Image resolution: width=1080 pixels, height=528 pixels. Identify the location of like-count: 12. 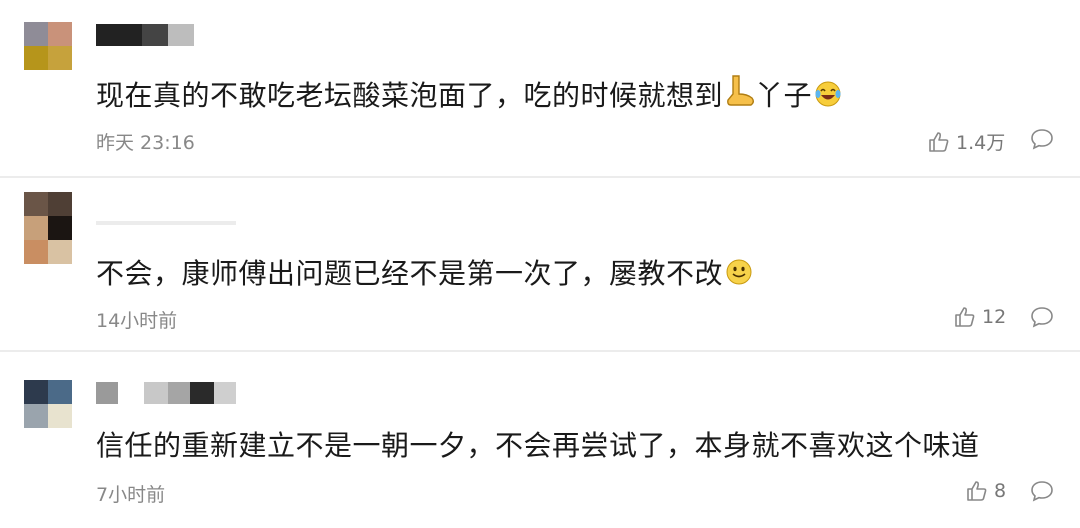
(994, 317).